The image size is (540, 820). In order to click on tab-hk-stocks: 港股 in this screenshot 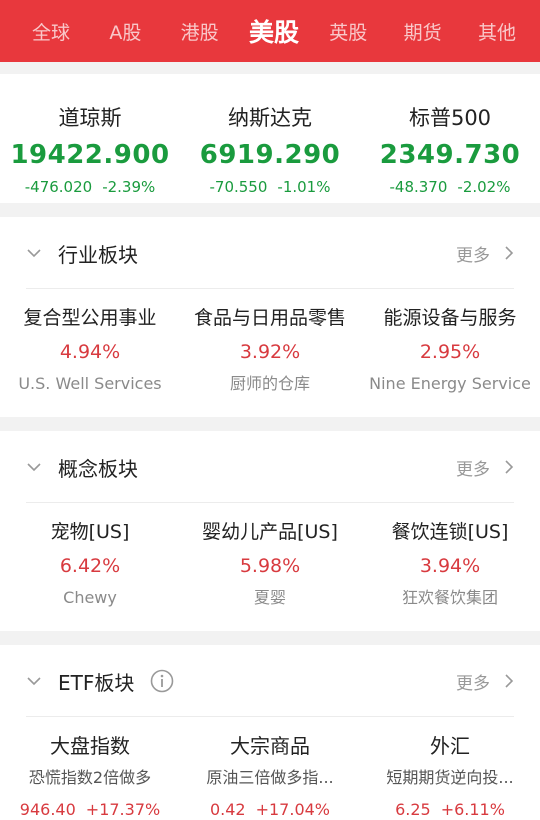, I will do `click(200, 31)`.